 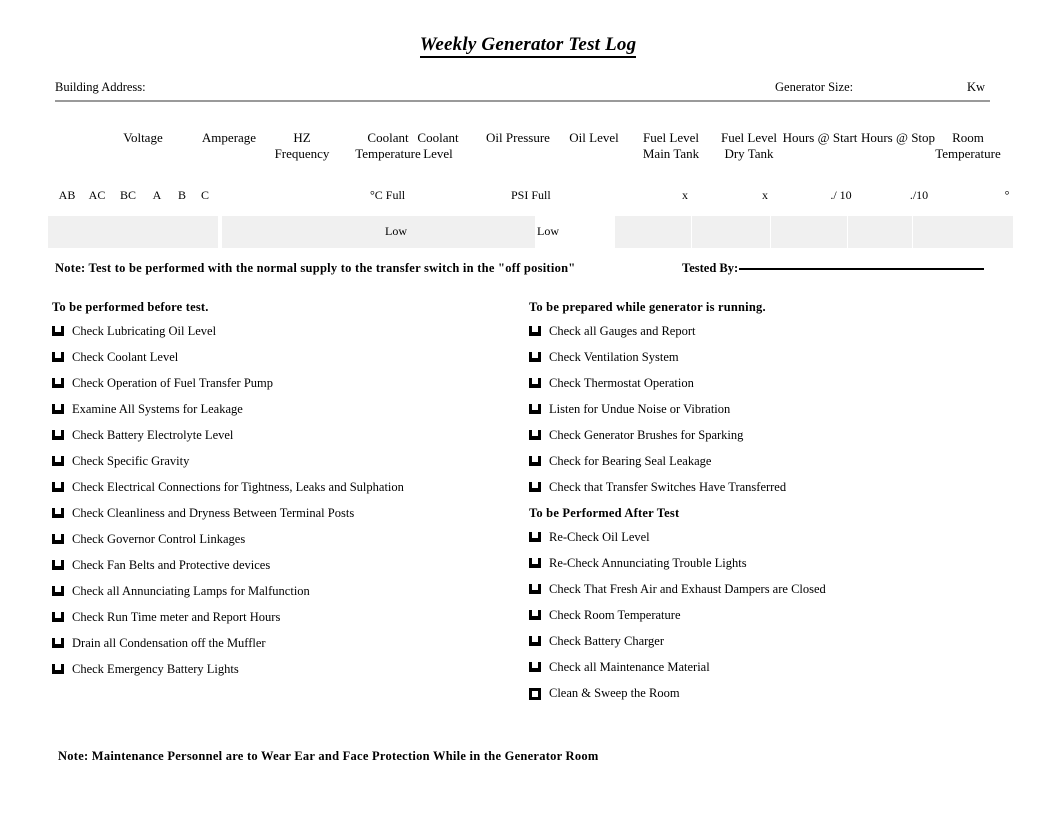 I want to click on checklist-item: Check Run Time meter and Report Hours, so click(x=287, y=617).